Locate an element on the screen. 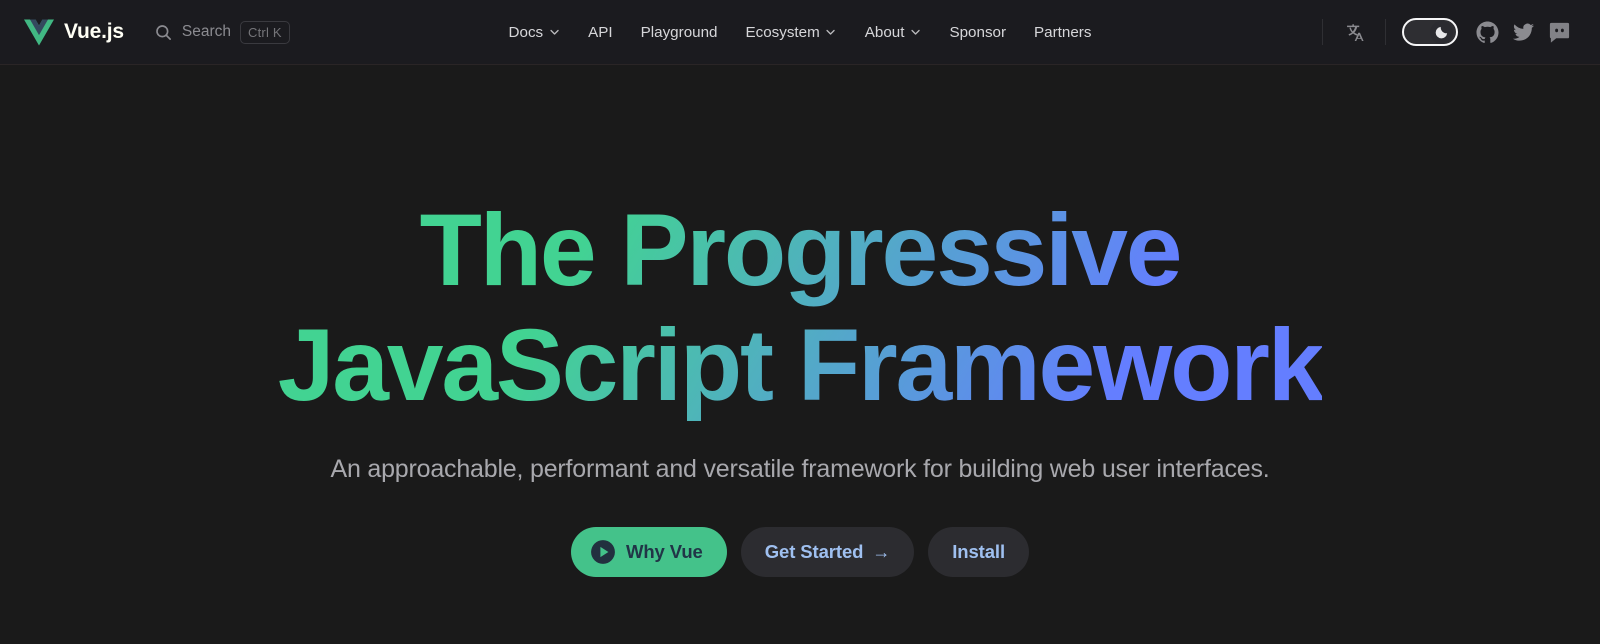  hero-title-line-2: JavaScript Framework is located at coordinates (800, 365).